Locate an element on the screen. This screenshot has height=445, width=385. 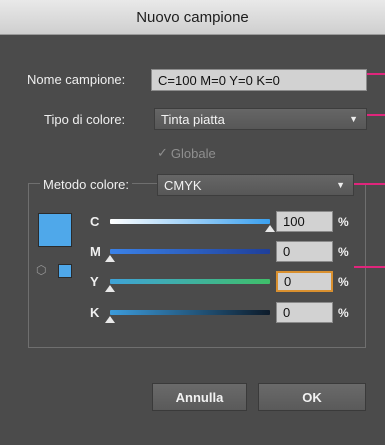
dialog-title: Nuovo campione is located at coordinates (192, 17).